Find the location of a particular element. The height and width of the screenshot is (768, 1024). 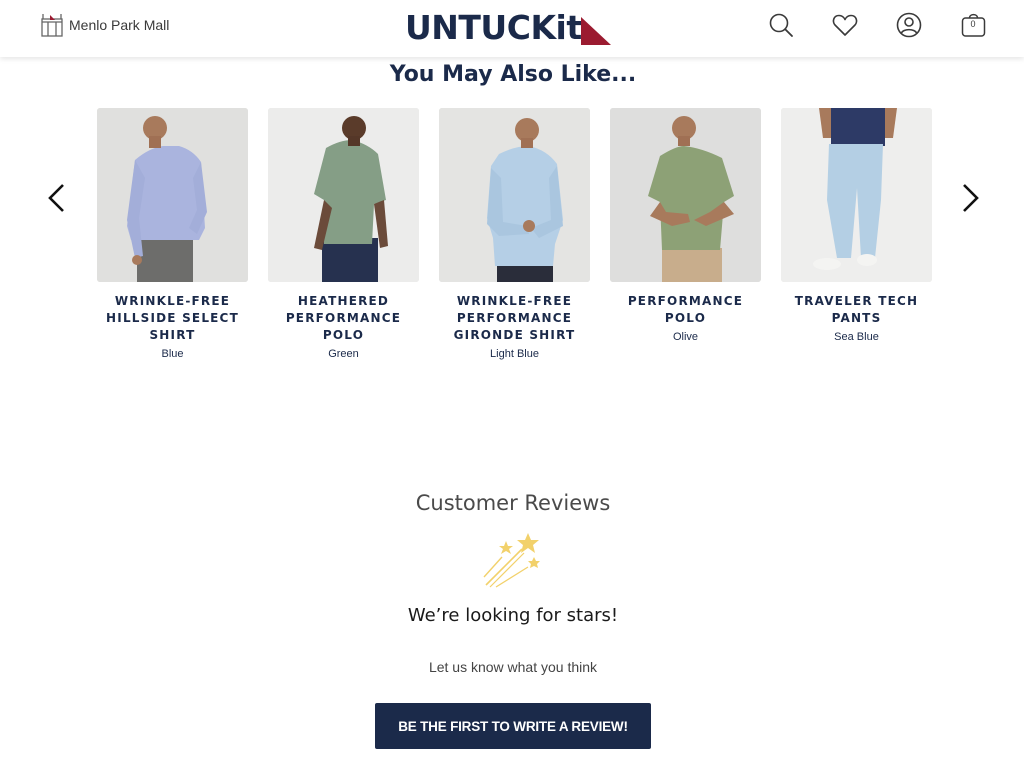

product-card: Wrinkle-Free Hillside Select Shirt Blue is located at coordinates (172, 234).